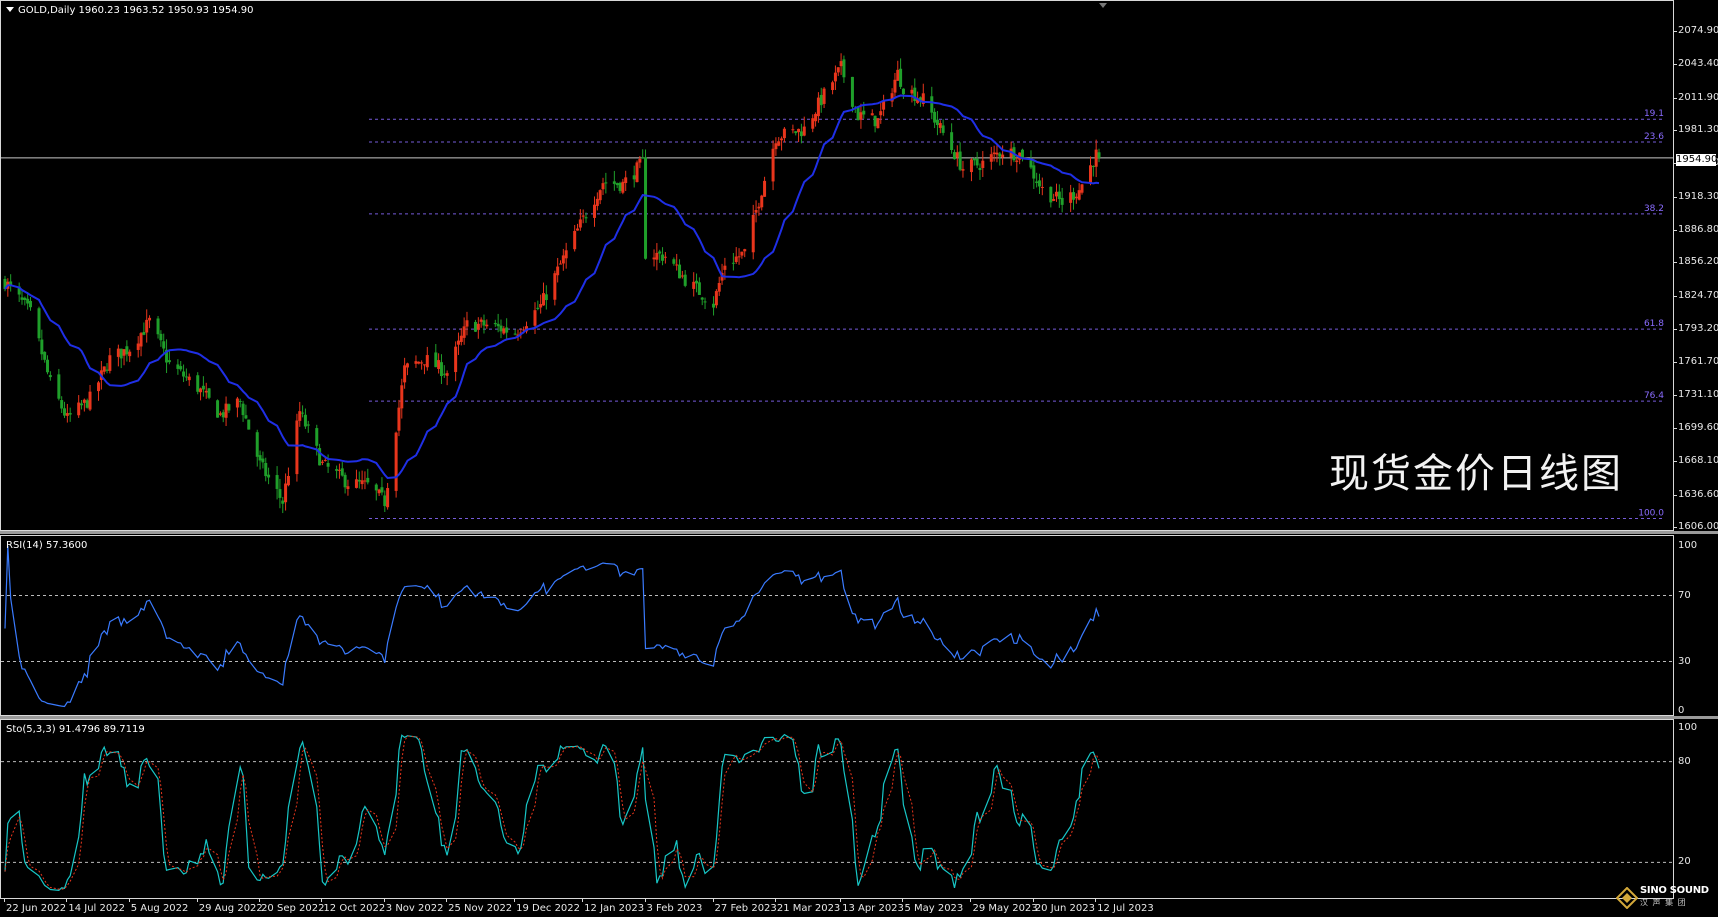 This screenshot has height=917, width=1718. What do you see at coordinates (1005, 908) in the screenshot?
I see `time-axis-label: 29 May 2023` at bounding box center [1005, 908].